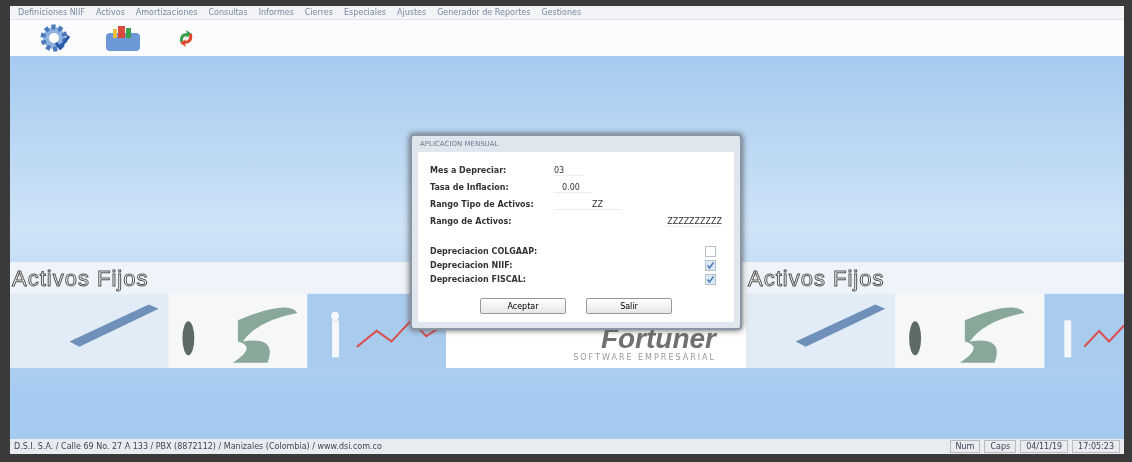 This screenshot has height=462, width=1132. What do you see at coordinates (166, 12) in the screenshot?
I see `menu-item: Amortizaciones` at bounding box center [166, 12].